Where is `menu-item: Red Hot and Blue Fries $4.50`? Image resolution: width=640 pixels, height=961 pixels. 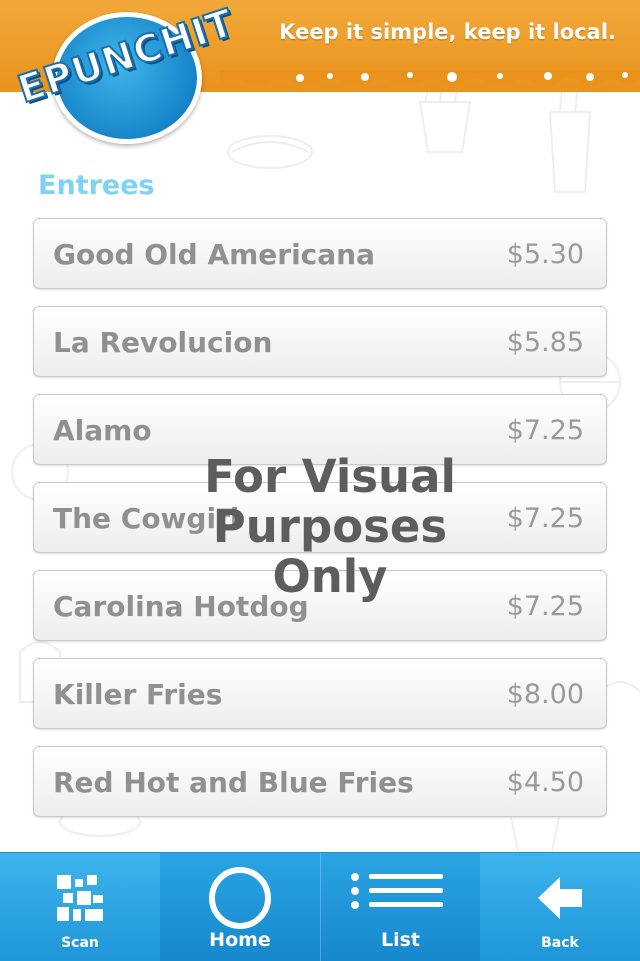
menu-item: Red Hot and Blue Fries $4.50 is located at coordinates (320, 781).